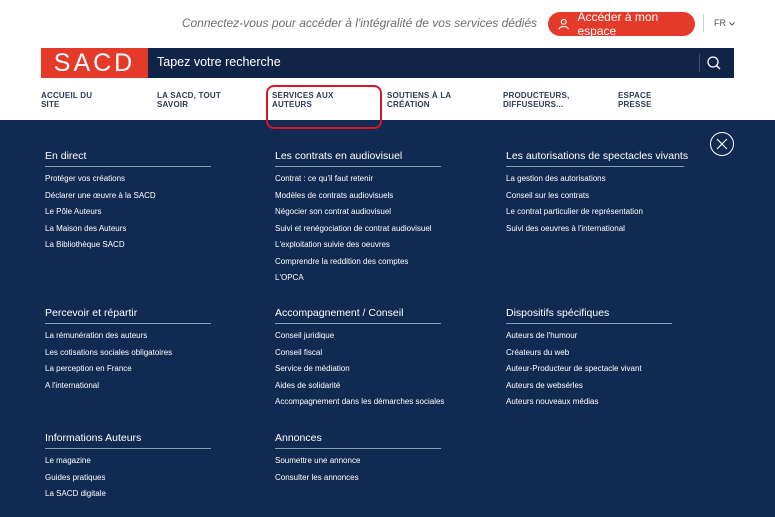 The width and height of the screenshot is (775, 517). I want to click on user-icon, so click(563, 24).